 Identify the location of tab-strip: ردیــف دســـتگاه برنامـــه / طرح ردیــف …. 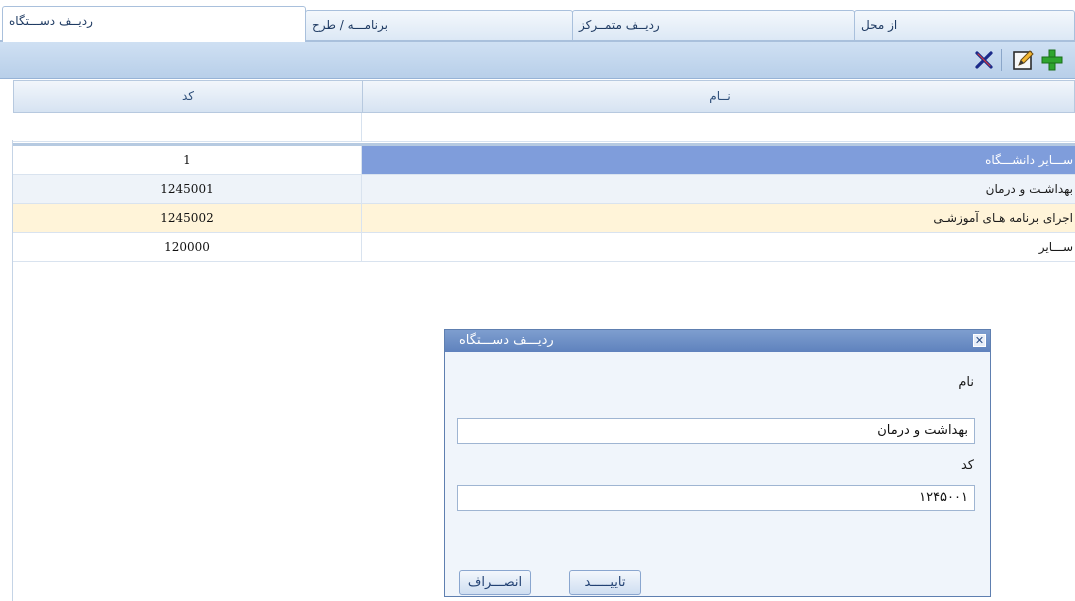
(537, 21).